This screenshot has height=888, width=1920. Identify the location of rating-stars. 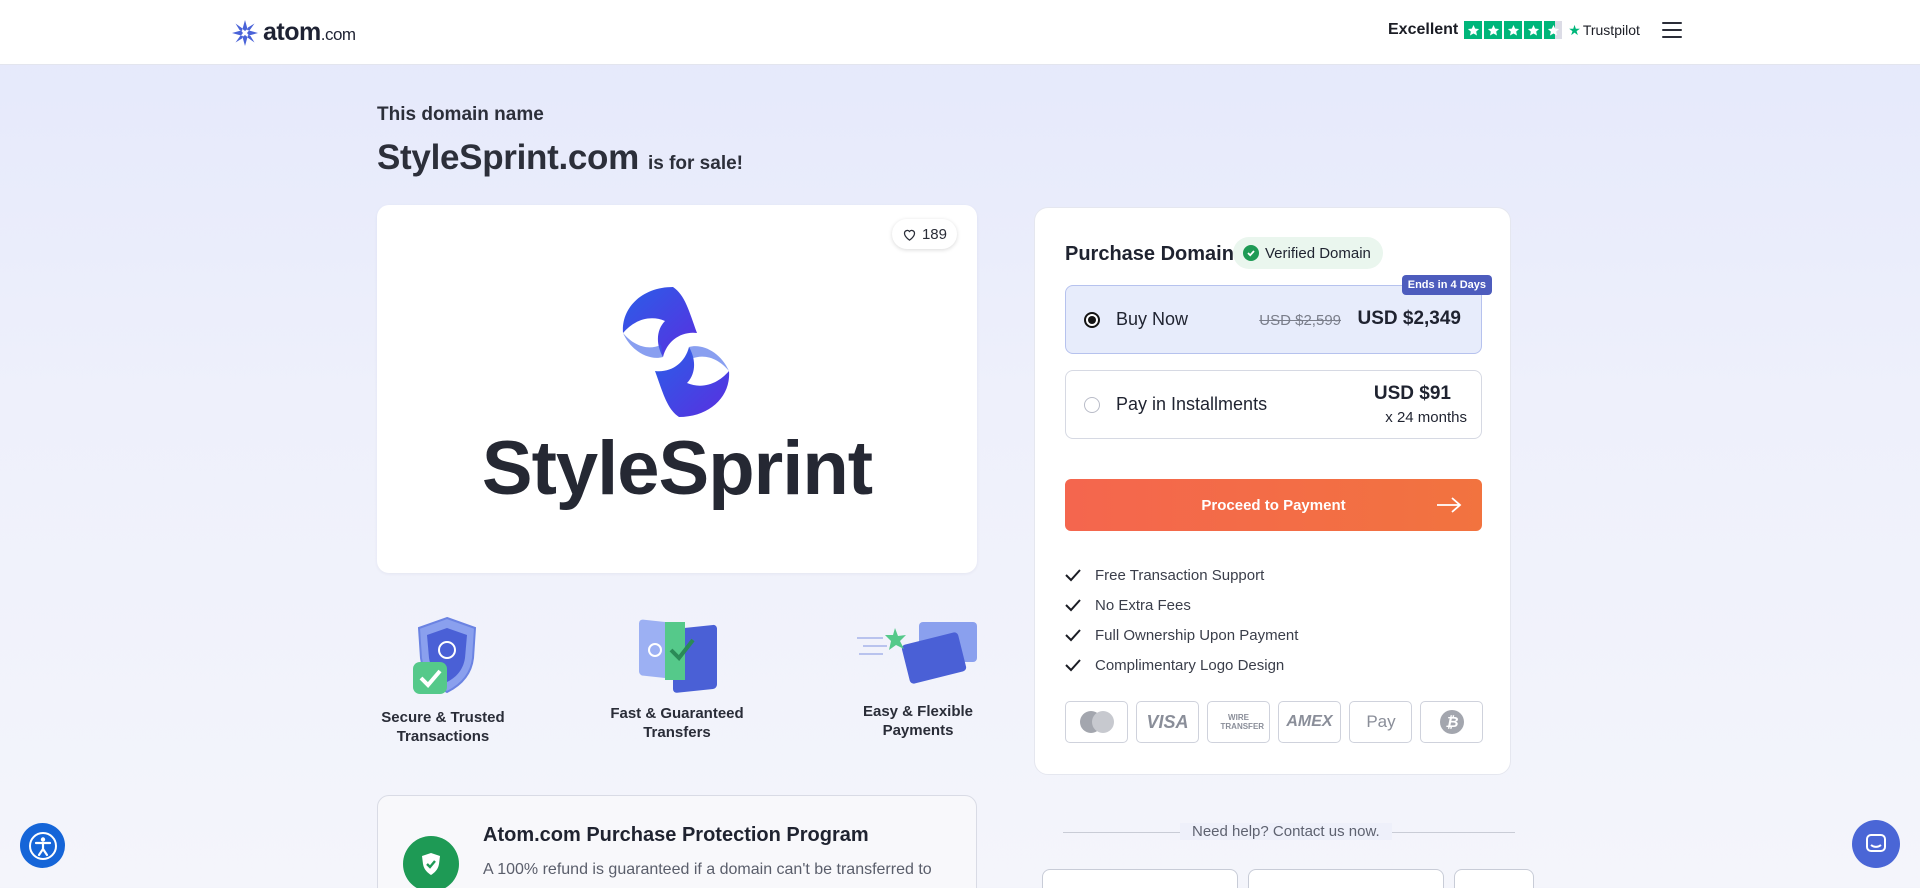
(1513, 30).